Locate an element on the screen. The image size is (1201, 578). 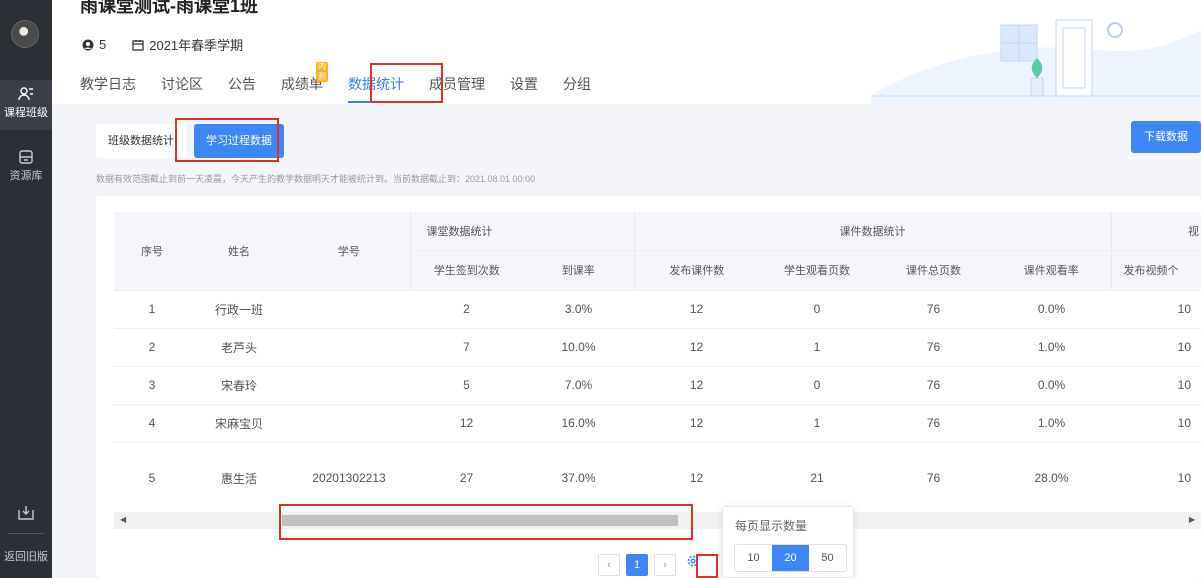
cell-attendance: 7.0% is located at coordinates (578, 385).